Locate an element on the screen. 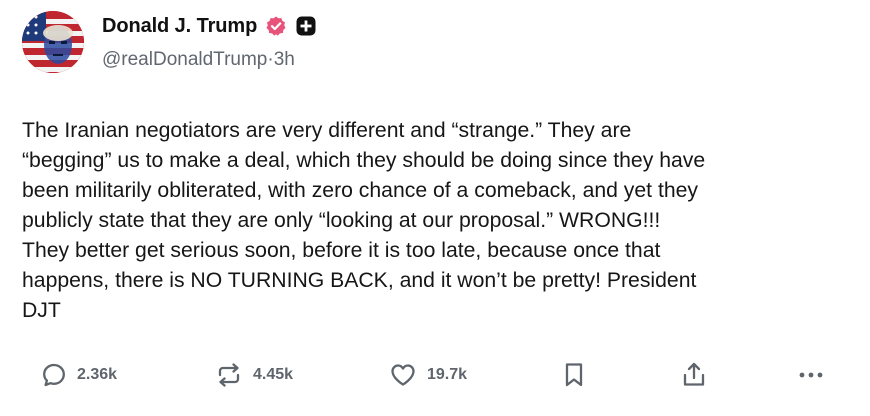 This screenshot has width=870, height=416. bookmark-icon is located at coordinates (574, 375).